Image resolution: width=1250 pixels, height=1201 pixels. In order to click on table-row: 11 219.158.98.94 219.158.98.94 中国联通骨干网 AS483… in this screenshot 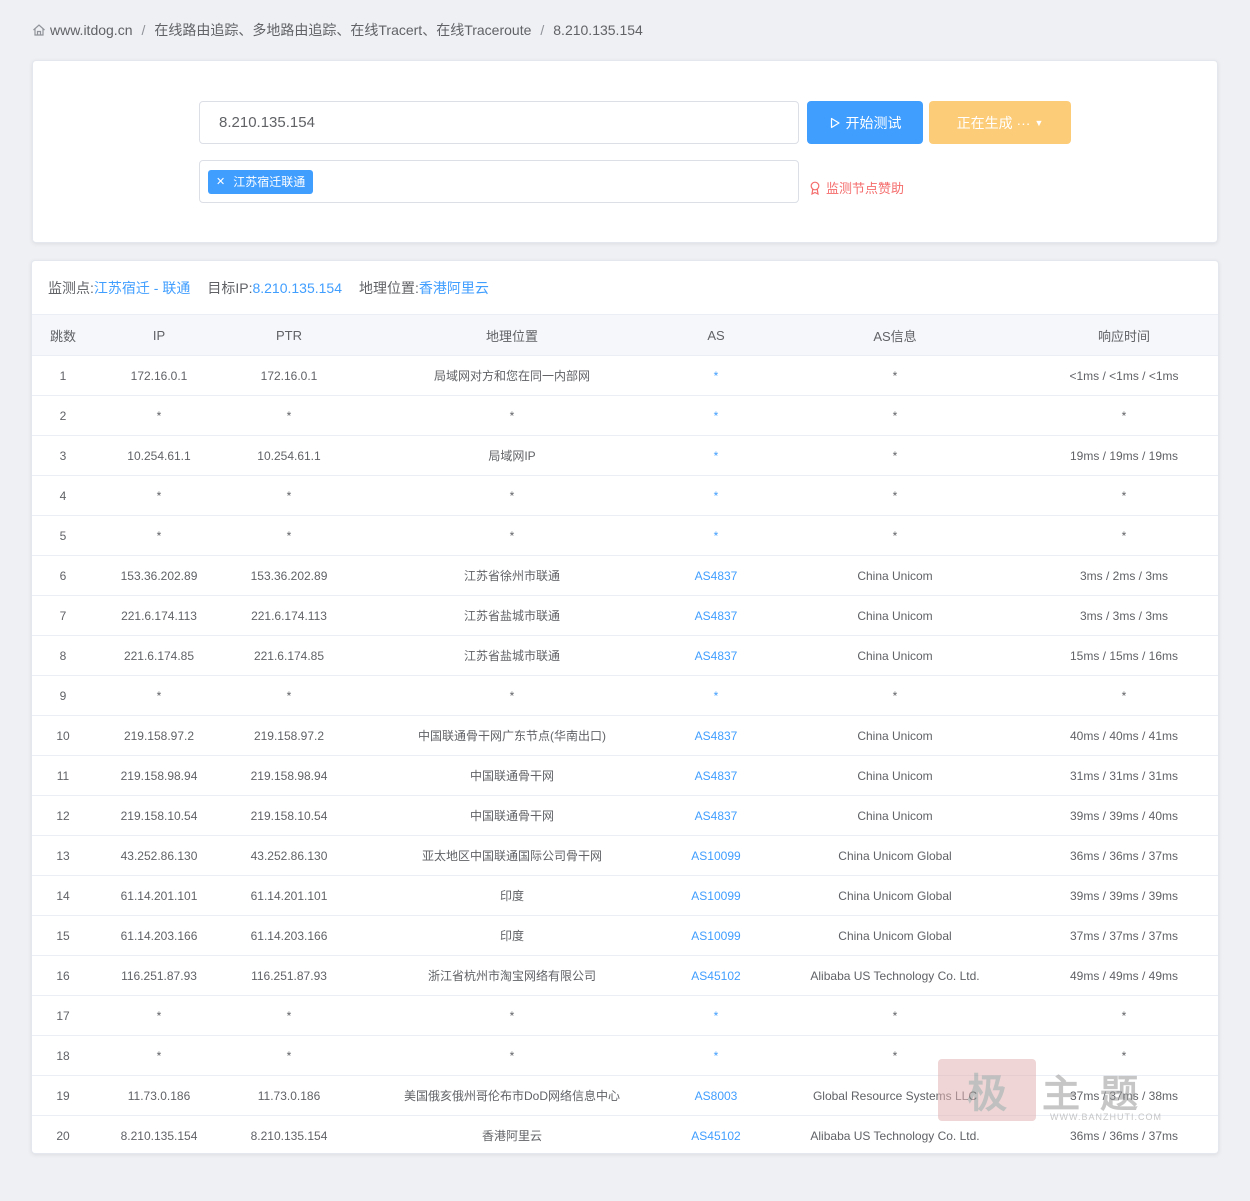, I will do `click(625, 775)`.